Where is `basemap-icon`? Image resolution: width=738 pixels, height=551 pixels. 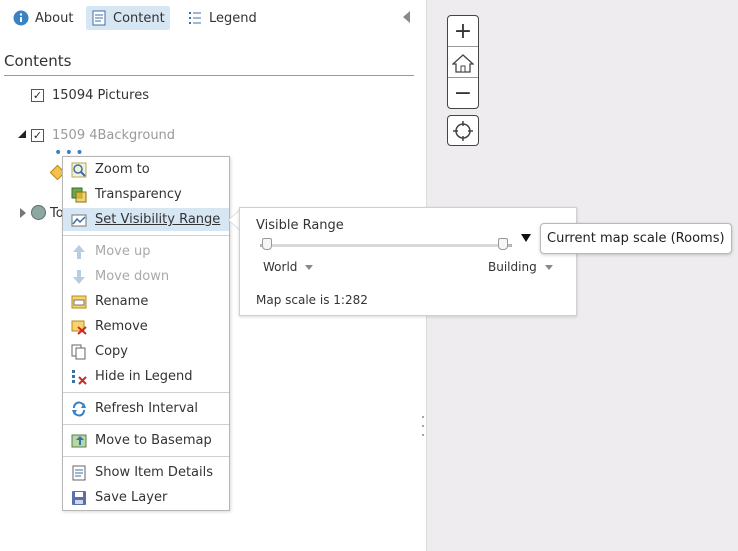 basemap-icon is located at coordinates (79, 441).